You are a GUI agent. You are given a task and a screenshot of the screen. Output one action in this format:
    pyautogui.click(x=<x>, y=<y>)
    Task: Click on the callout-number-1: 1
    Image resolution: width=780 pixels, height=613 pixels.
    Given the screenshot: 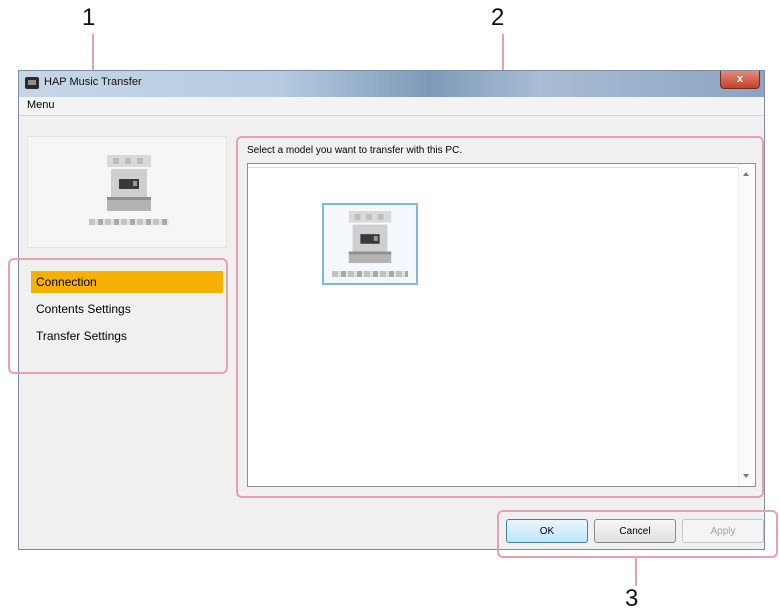 What is the action you would take?
    pyautogui.click(x=89, y=17)
    